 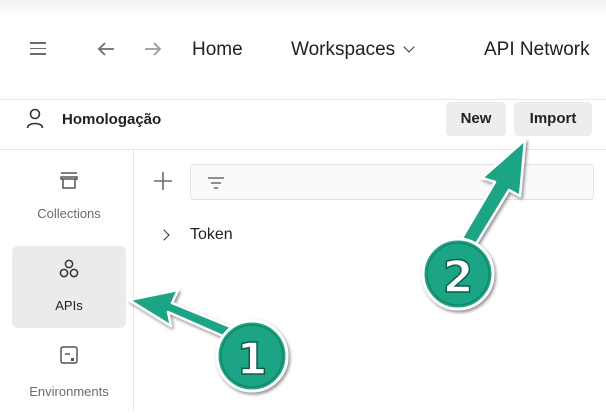 I want to click on nav-api-network-label: API Network, so click(x=537, y=49).